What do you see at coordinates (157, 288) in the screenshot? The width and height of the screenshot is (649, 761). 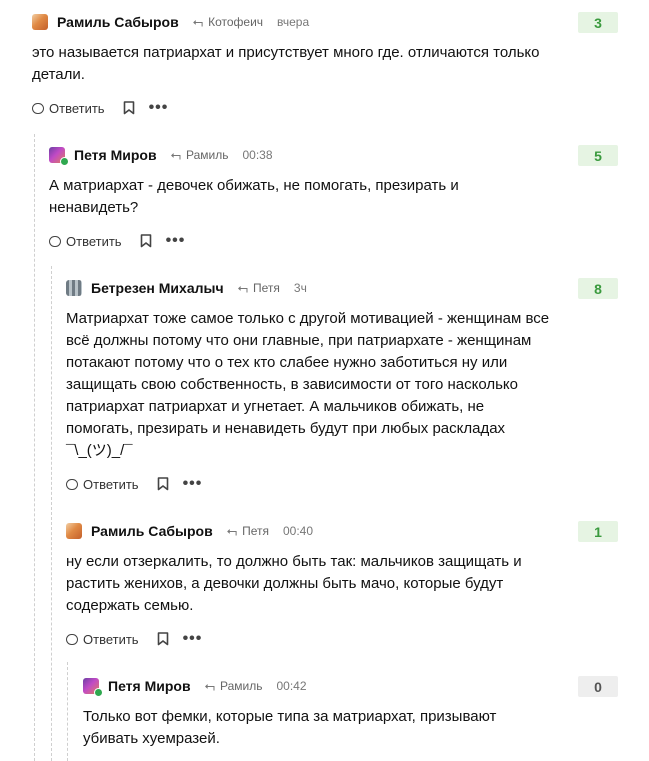 I see `comment-author: Бетрезен Михалыч` at bounding box center [157, 288].